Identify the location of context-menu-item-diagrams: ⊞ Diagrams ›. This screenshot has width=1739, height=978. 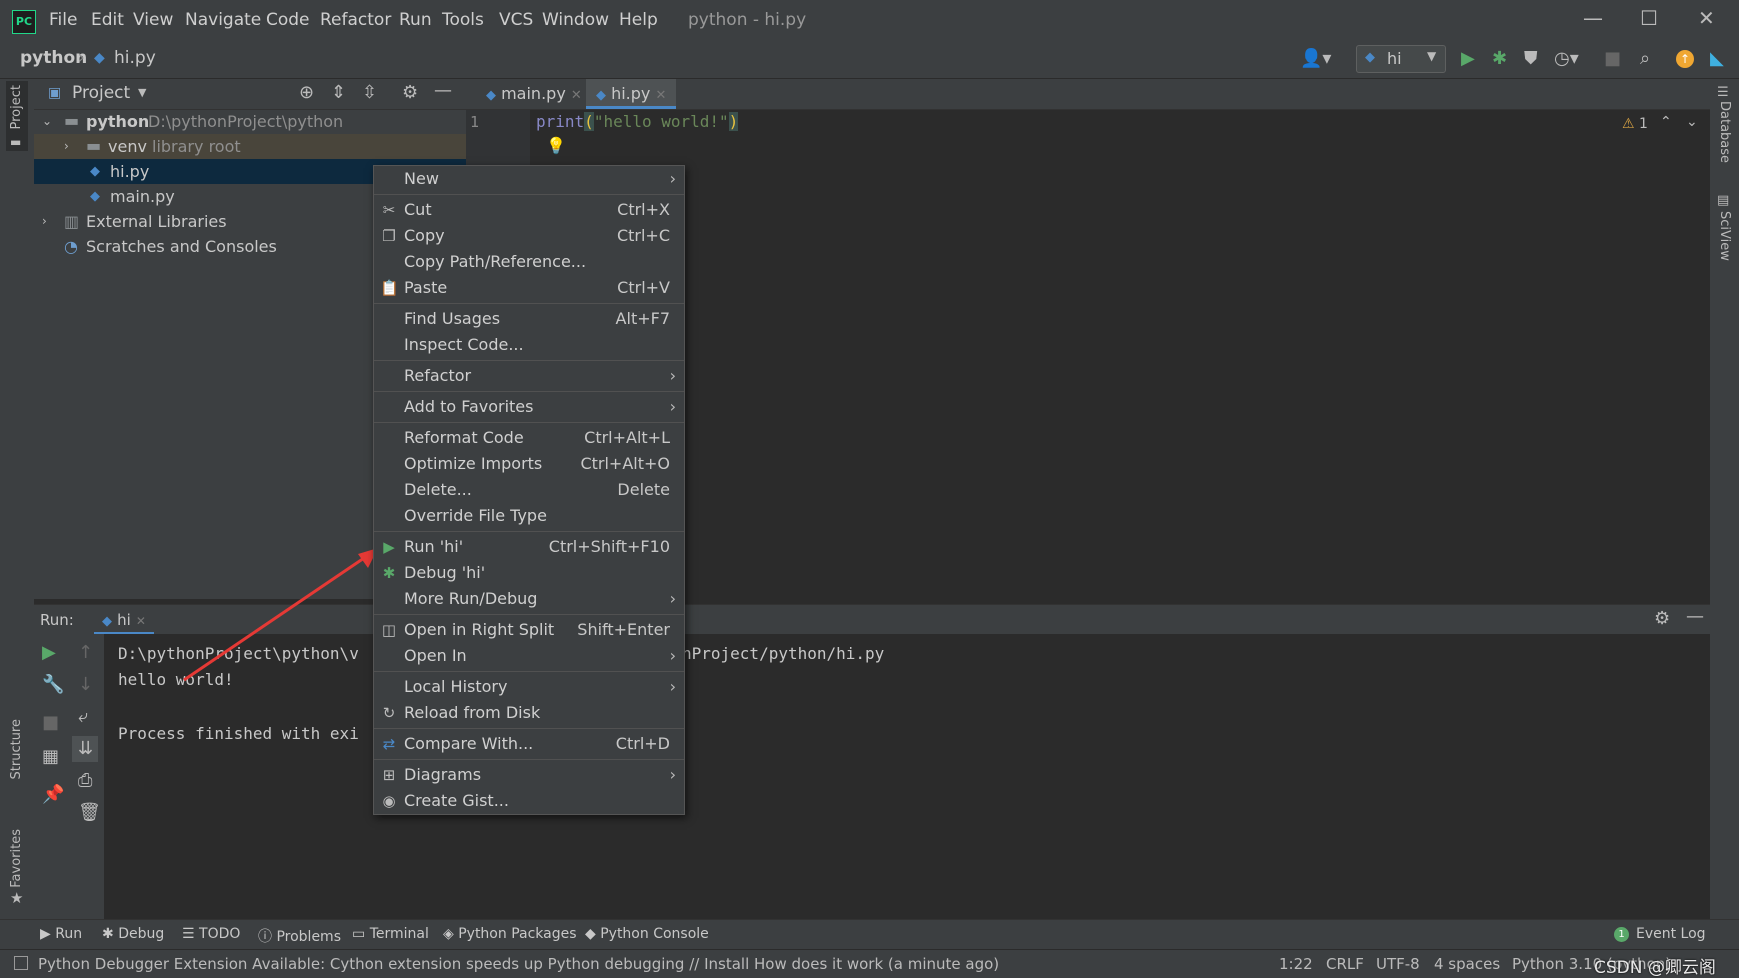
(529, 775).